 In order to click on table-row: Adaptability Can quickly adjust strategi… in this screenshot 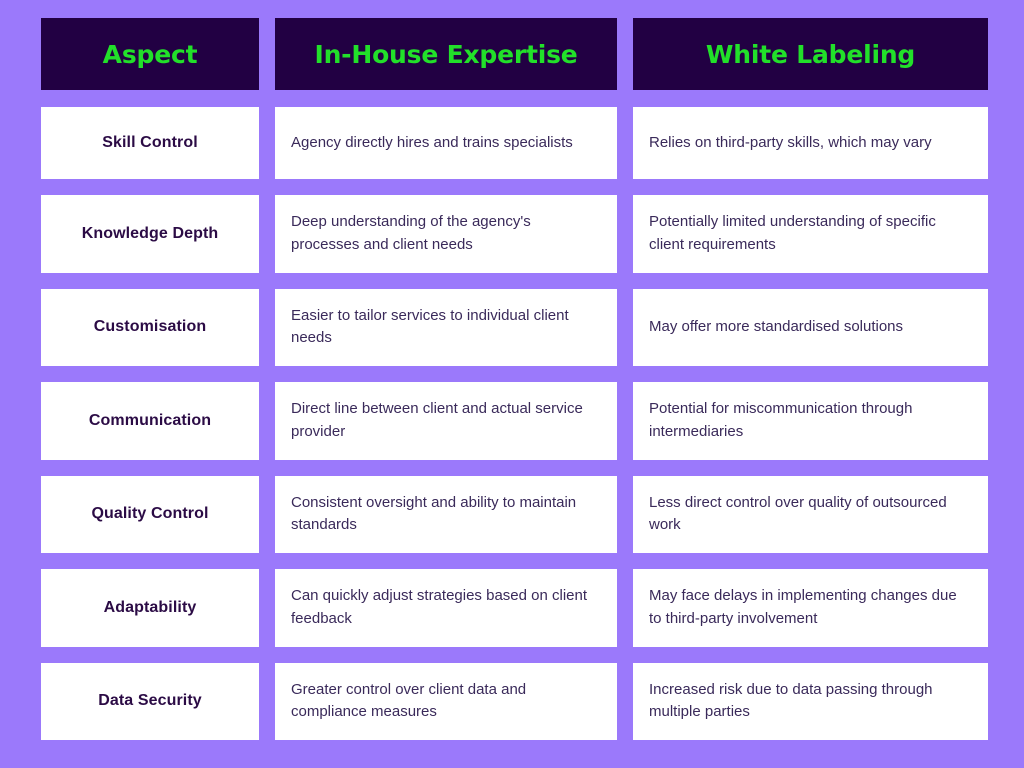, I will do `click(514, 608)`.